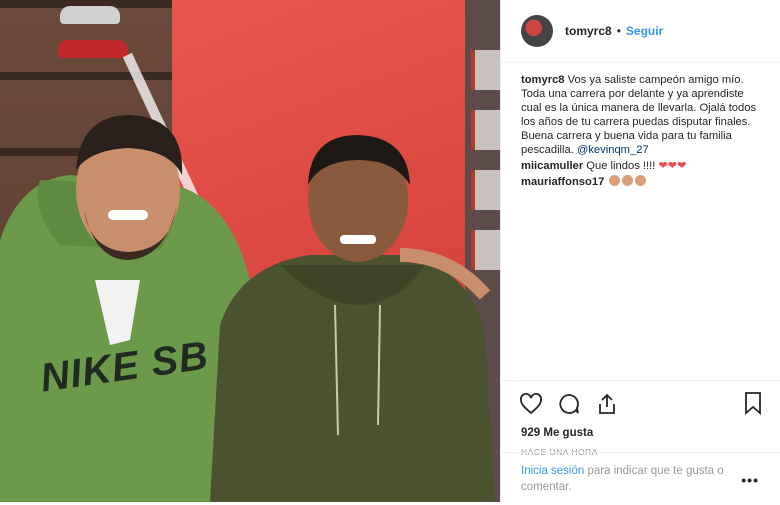 The width and height of the screenshot is (780, 505). Describe the element at coordinates (750, 480) in the screenshot. I see `more-options-icon: •••` at that location.